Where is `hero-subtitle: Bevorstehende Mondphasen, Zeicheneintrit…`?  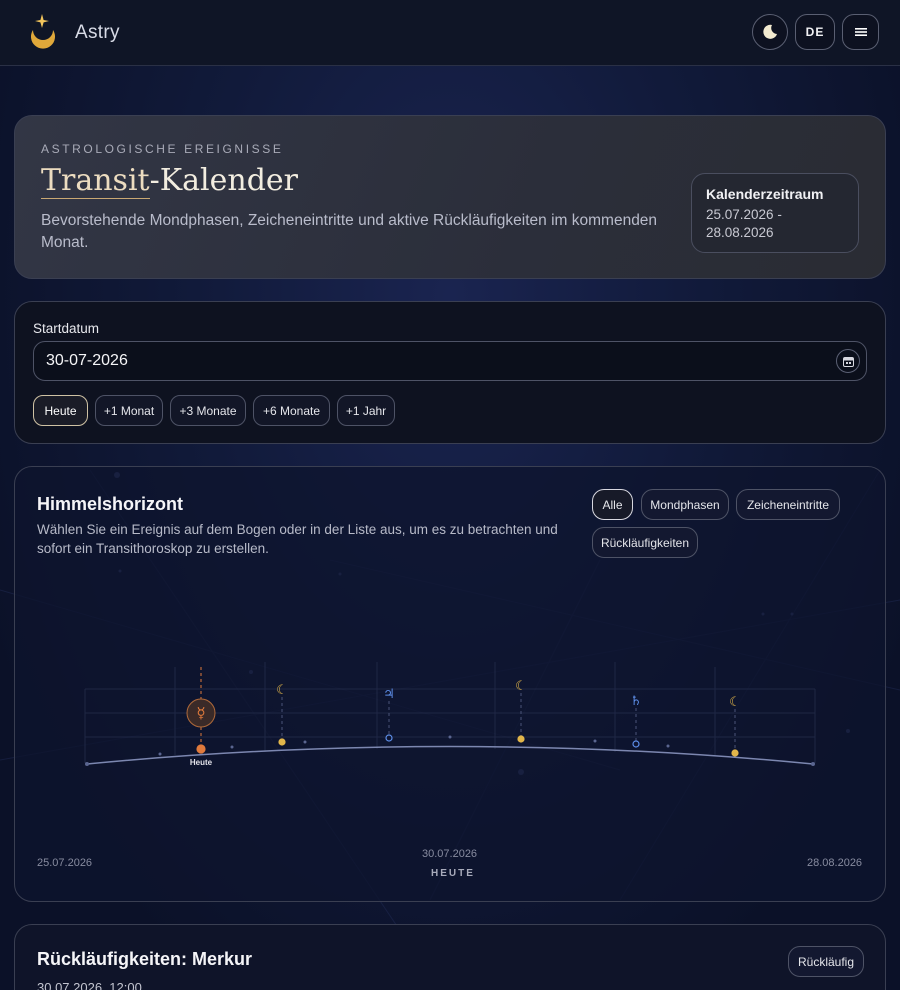
hero-subtitle: Bevorstehende Mondphasen, Zeicheneintrit… is located at coordinates (349, 231).